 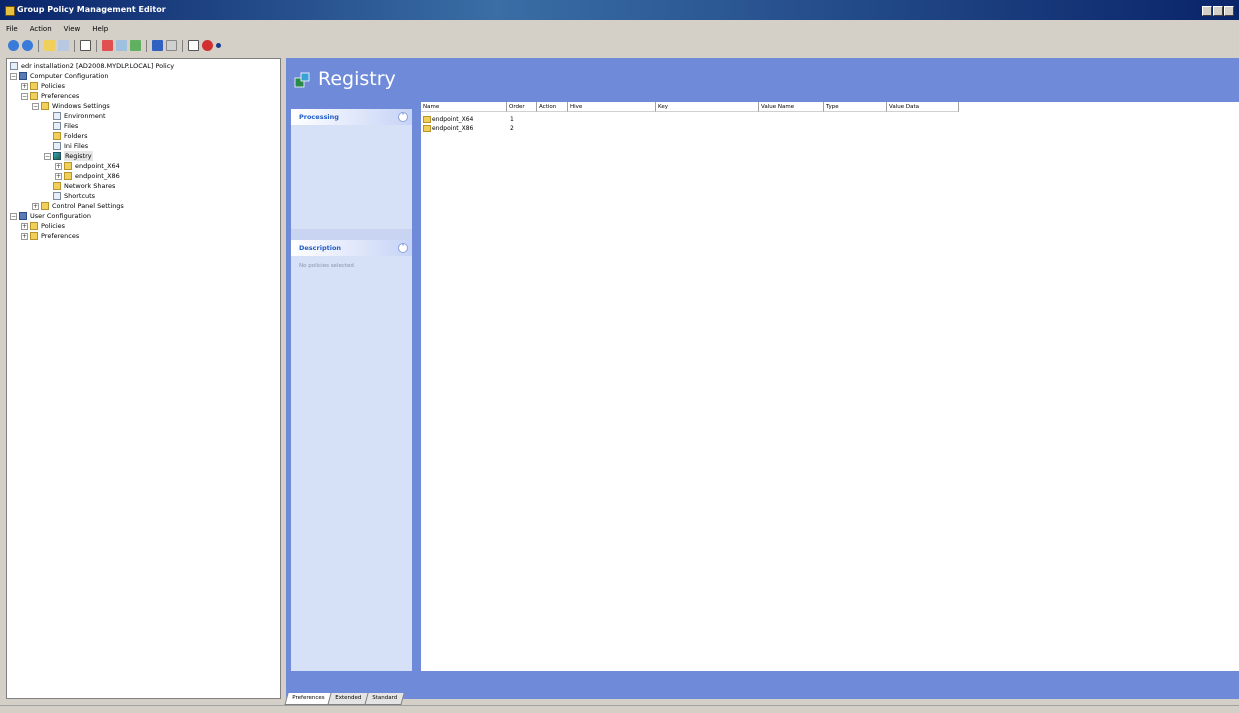 I want to click on title-bar: Group Policy Management Editor, so click(x=619, y=10).